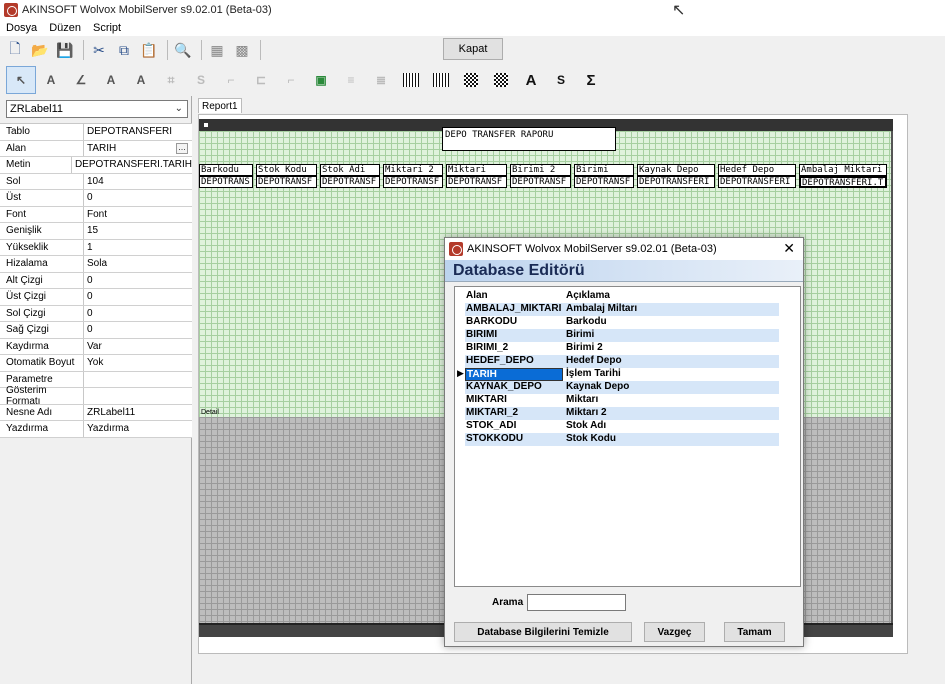 Image resolution: width=945 pixels, height=684 pixels. What do you see at coordinates (540, 170) in the screenshot?
I see `header-label: Birimi 2` at bounding box center [540, 170].